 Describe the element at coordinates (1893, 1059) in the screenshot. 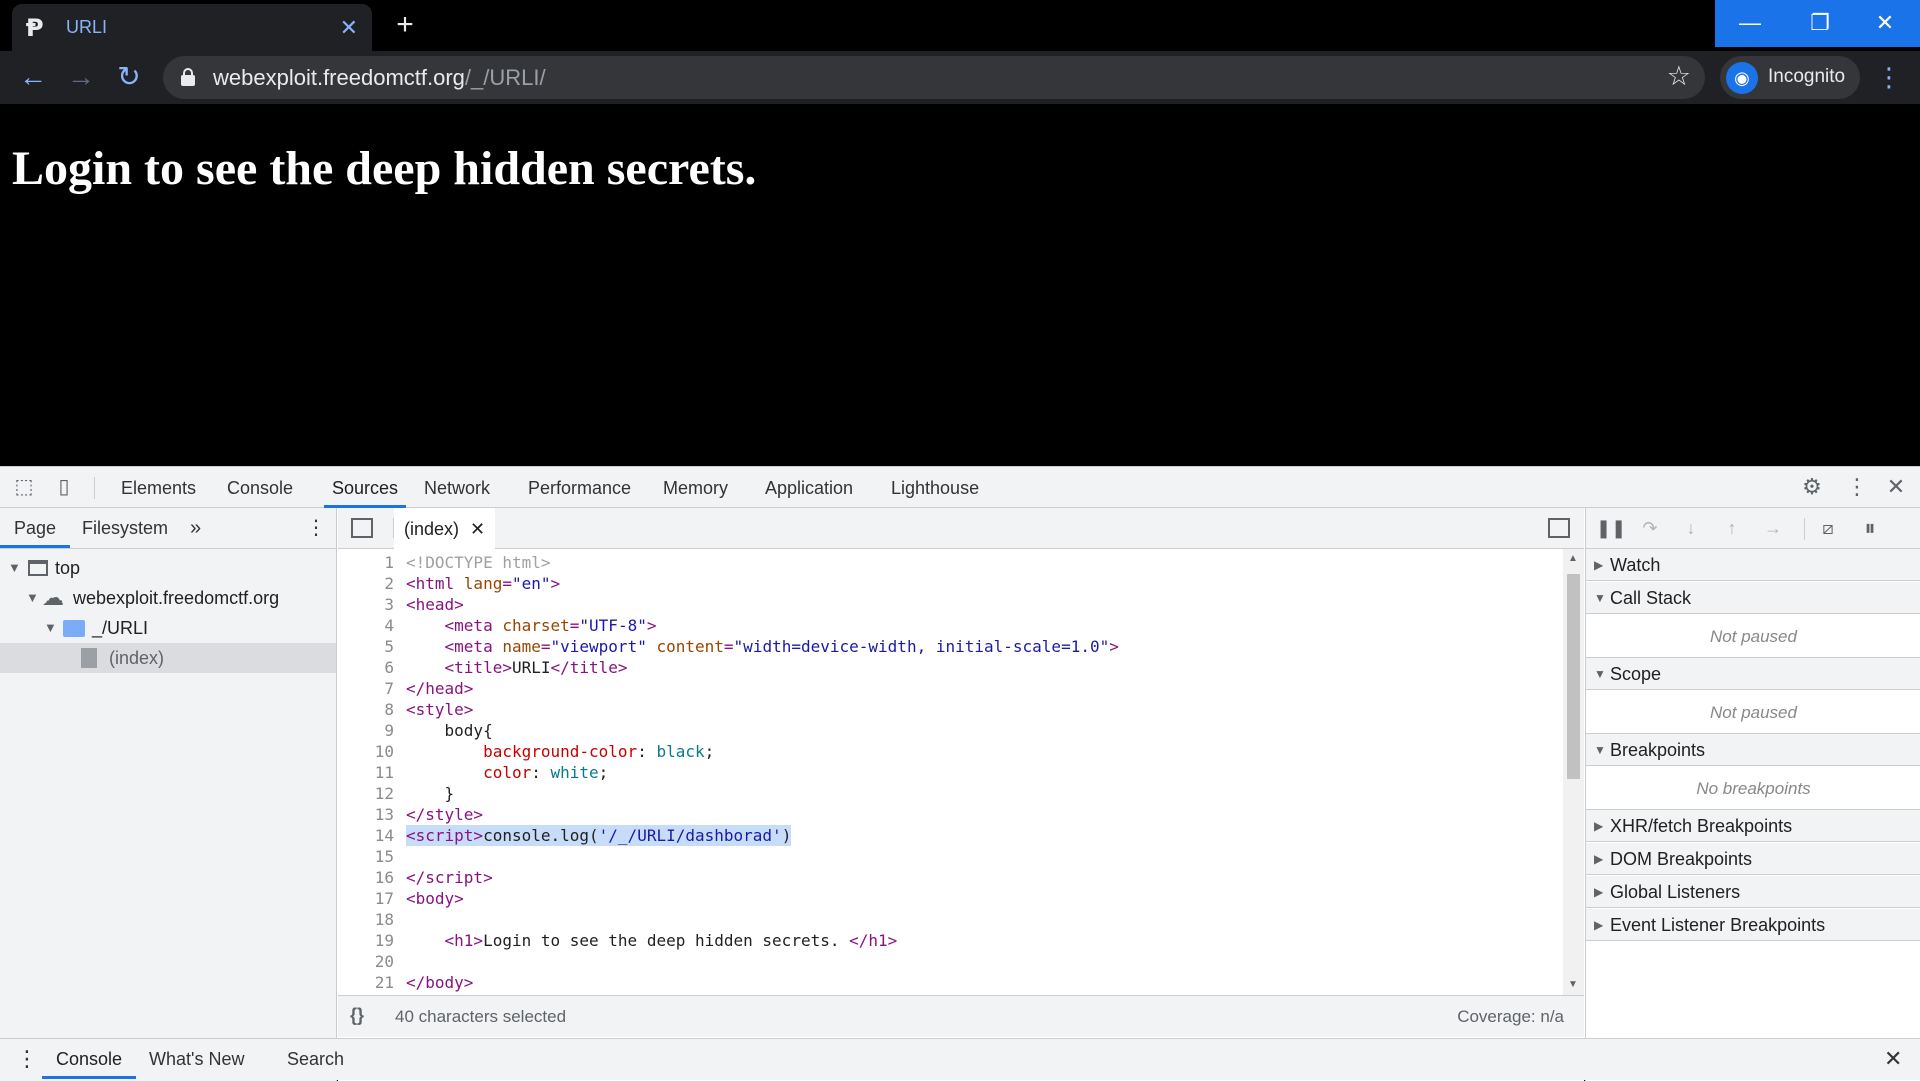

I see `close-drawer-icon: ✕` at that location.